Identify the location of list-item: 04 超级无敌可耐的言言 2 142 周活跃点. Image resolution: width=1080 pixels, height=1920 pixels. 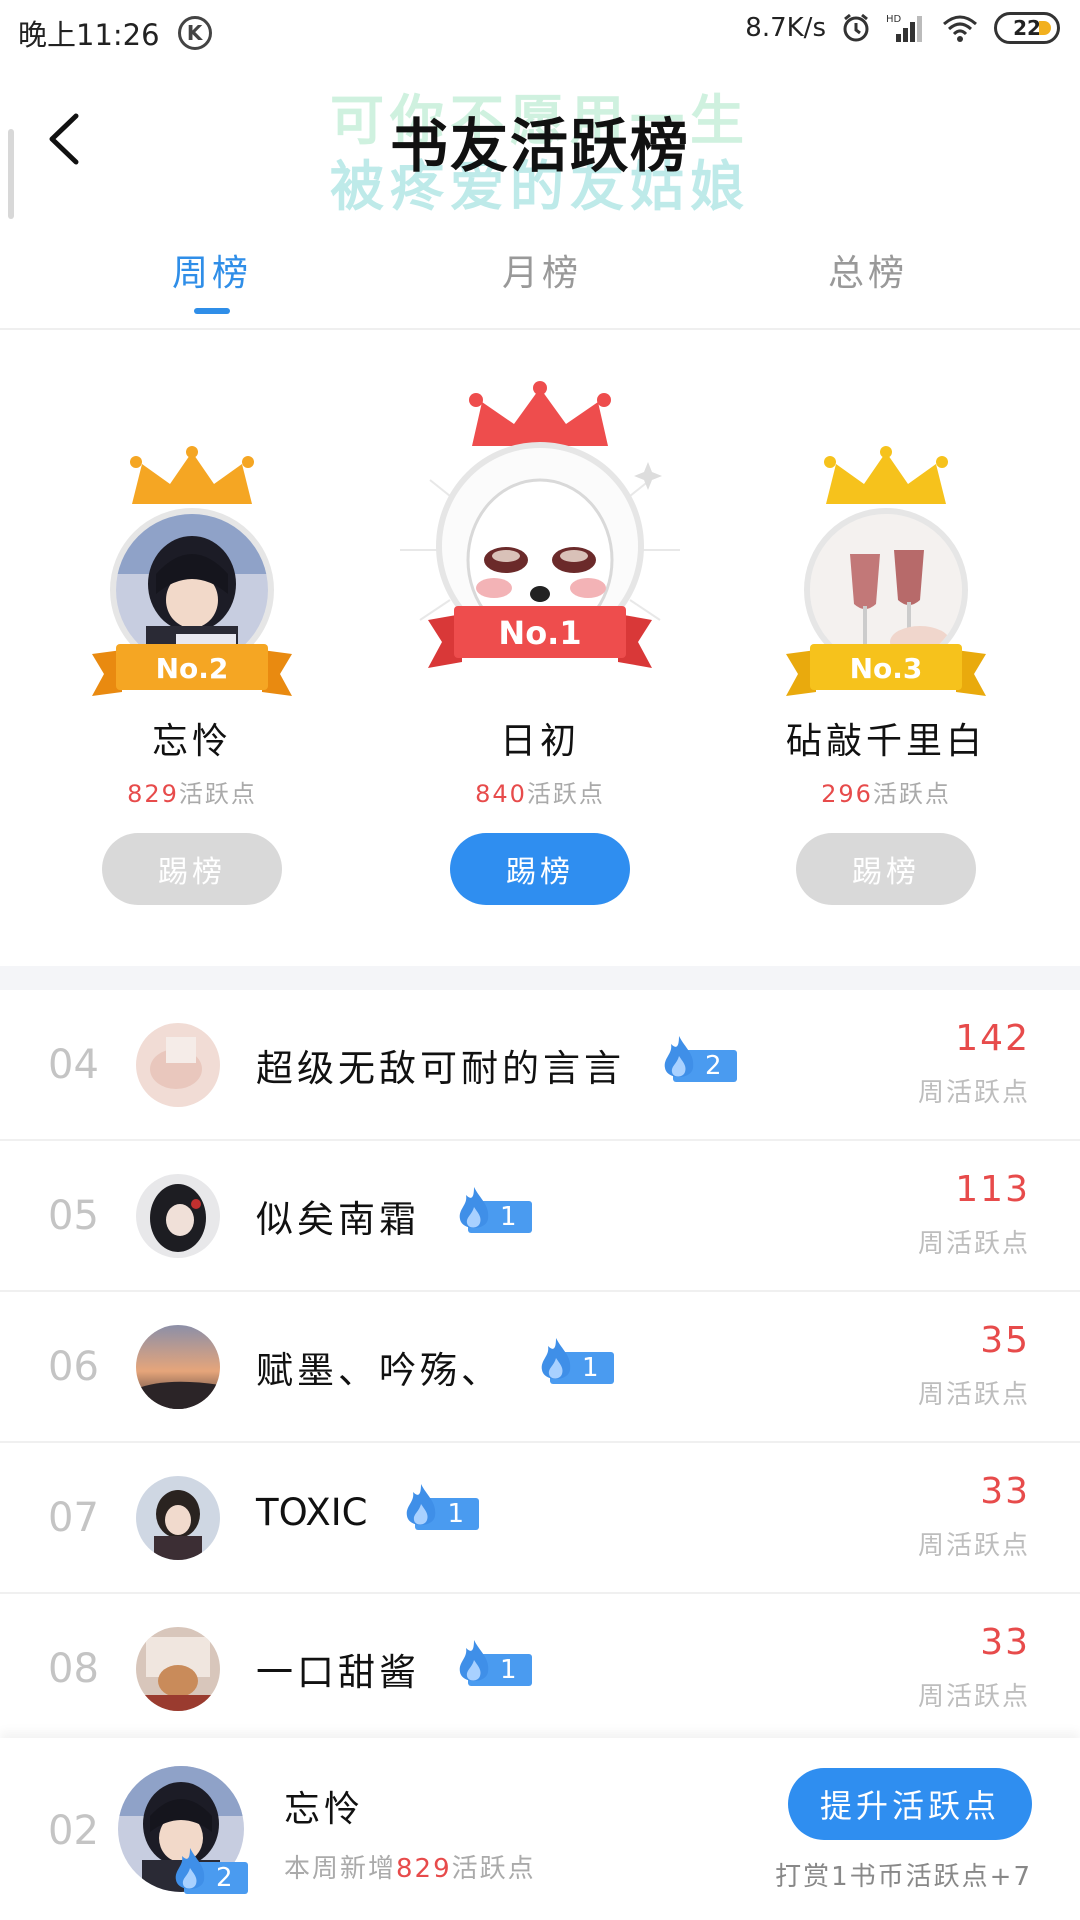
(540, 1065).